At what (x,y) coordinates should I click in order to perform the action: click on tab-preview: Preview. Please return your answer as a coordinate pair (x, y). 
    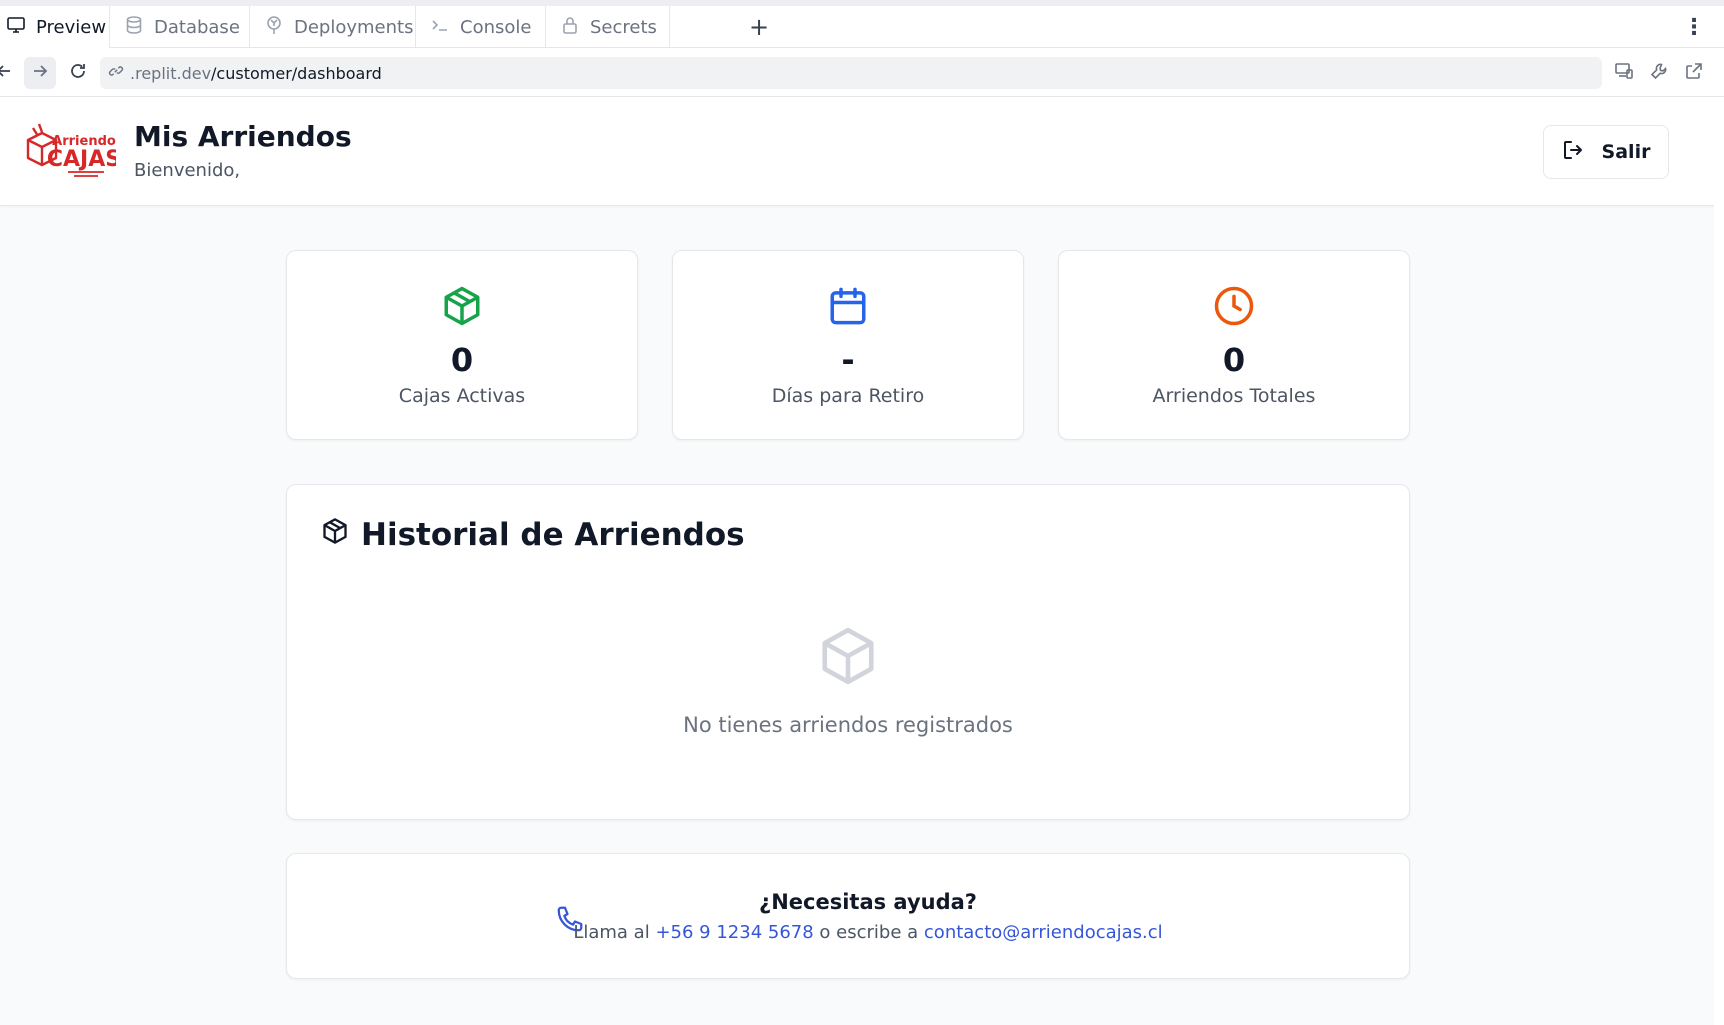
    Looking at the image, I should click on (55, 27).